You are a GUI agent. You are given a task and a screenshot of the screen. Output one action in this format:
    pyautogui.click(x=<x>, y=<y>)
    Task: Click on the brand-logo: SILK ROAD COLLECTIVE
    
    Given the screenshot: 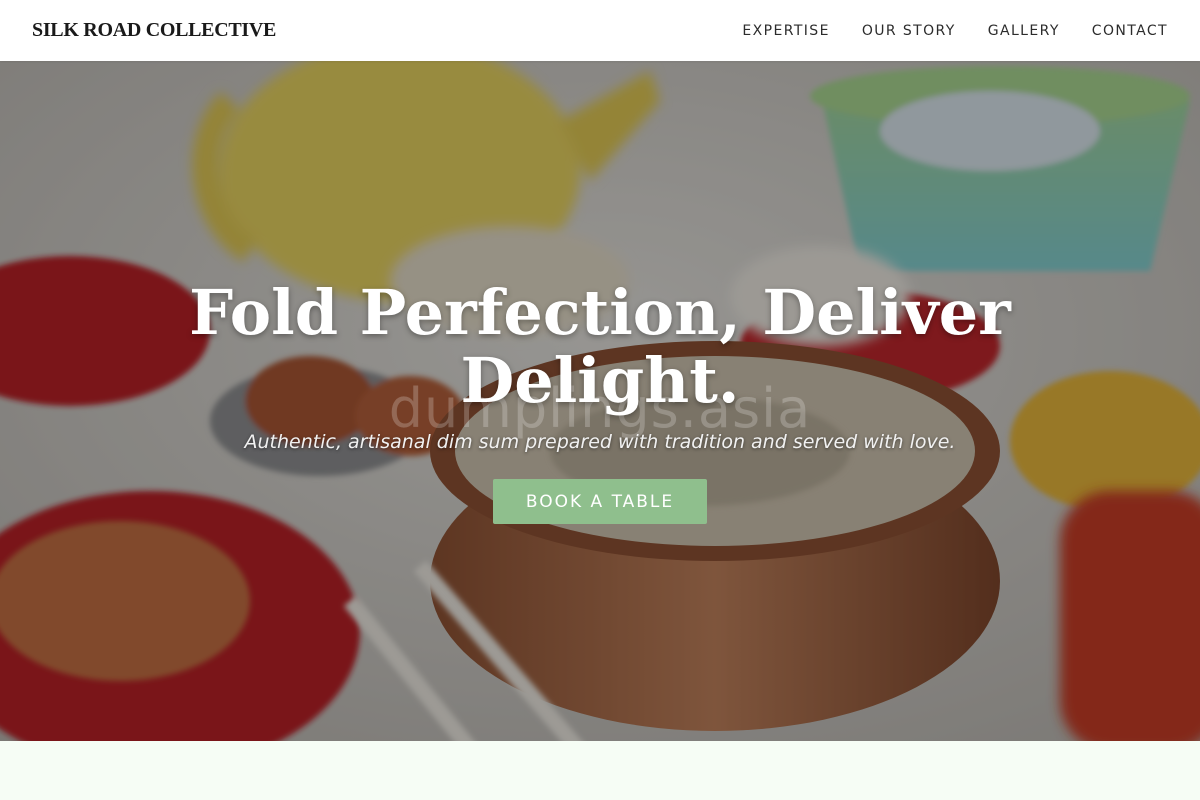 What is the action you would take?
    pyautogui.click(x=154, y=30)
    